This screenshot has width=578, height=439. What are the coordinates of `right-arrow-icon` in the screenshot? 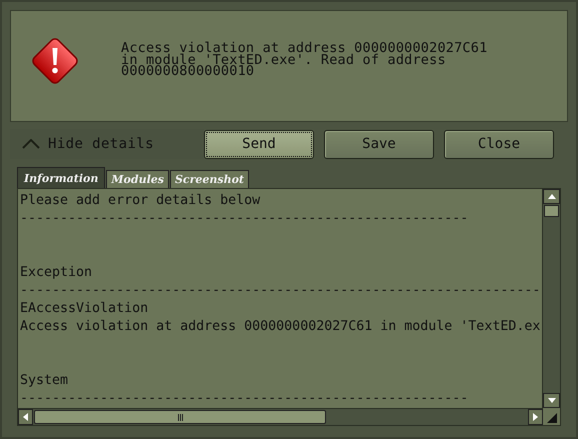 It's located at (535, 417).